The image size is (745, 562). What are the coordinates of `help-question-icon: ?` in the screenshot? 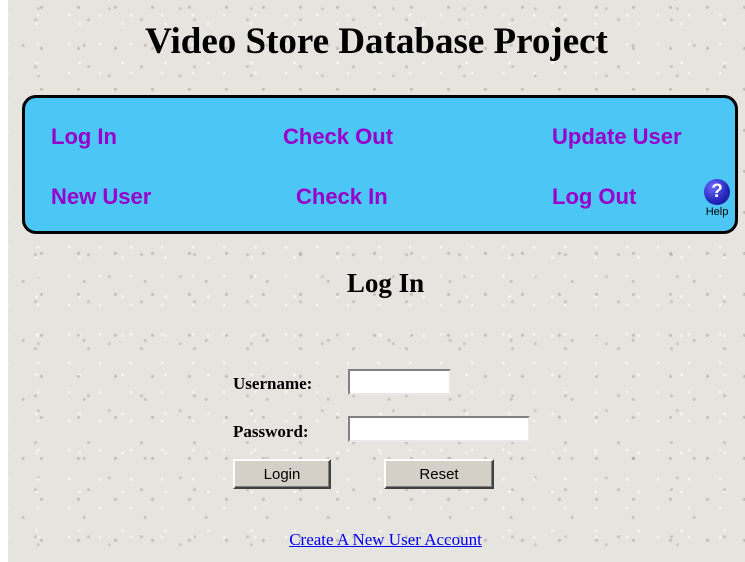 It's located at (717, 192).